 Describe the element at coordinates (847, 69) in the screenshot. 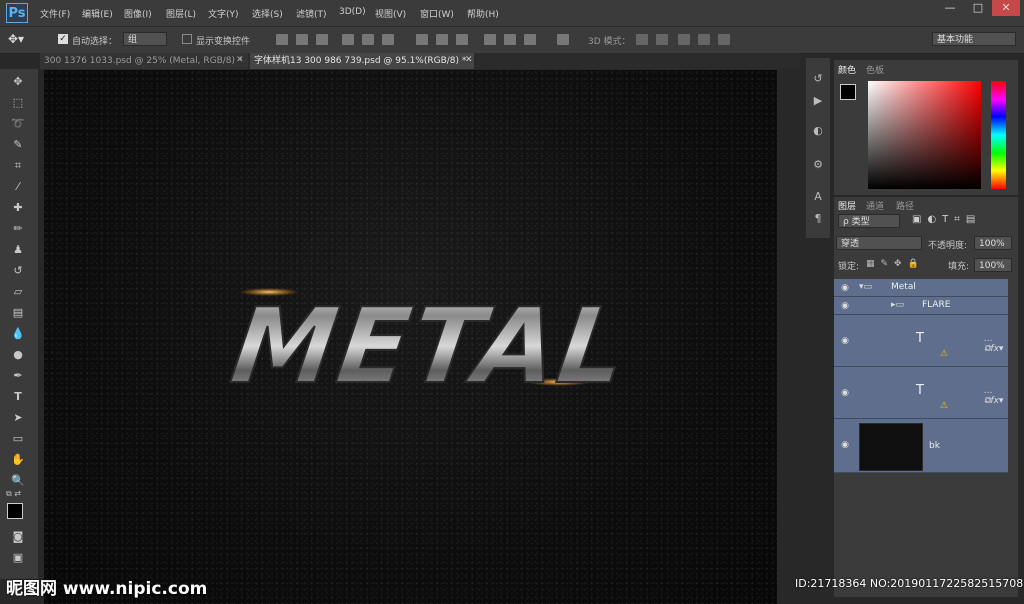

I see `tab-color: 颜色` at that location.